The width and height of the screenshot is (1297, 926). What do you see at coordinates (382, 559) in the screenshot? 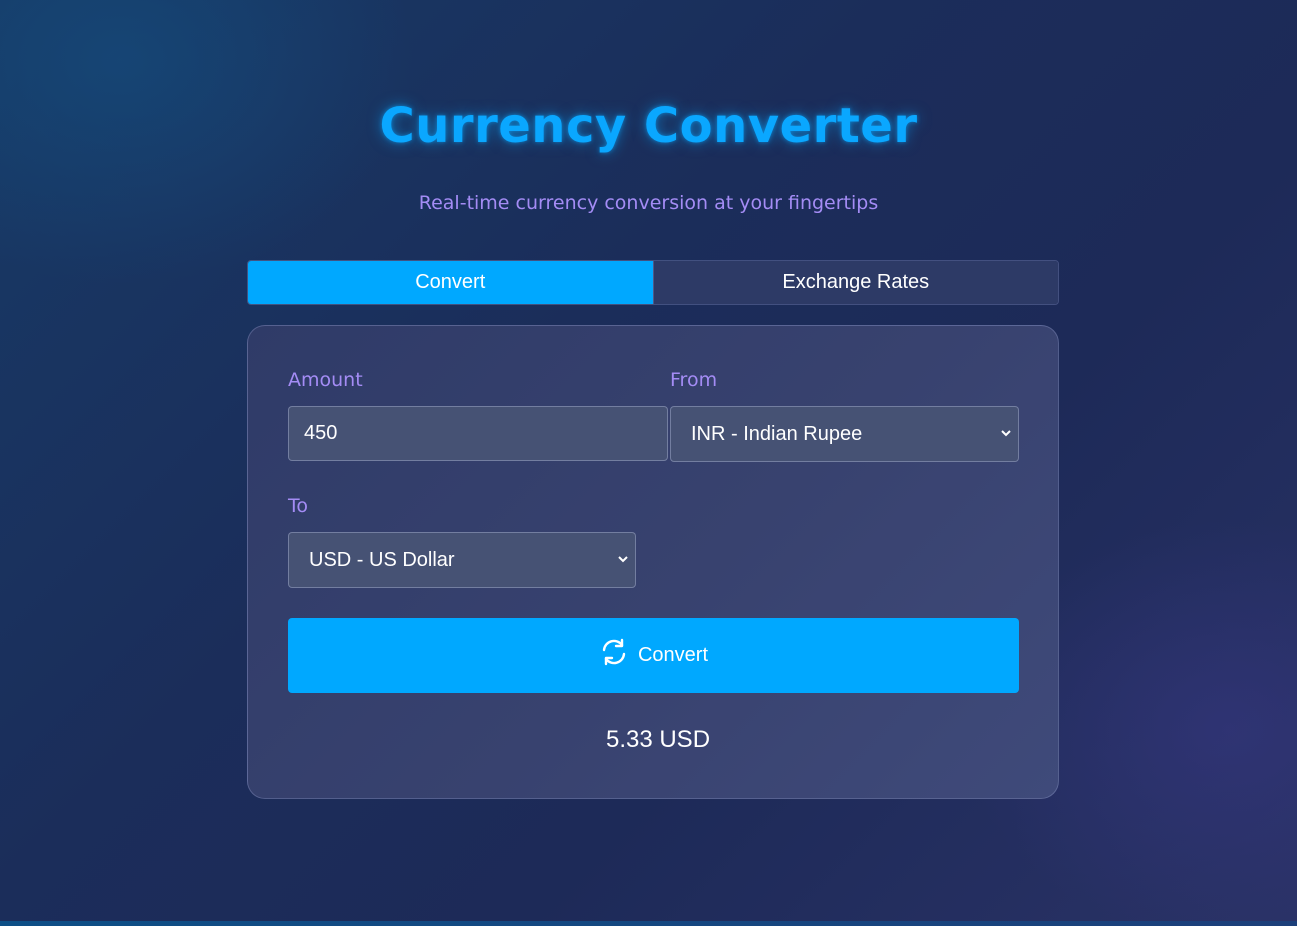
I see `to-currency-value: USD - US Dollar` at bounding box center [382, 559].